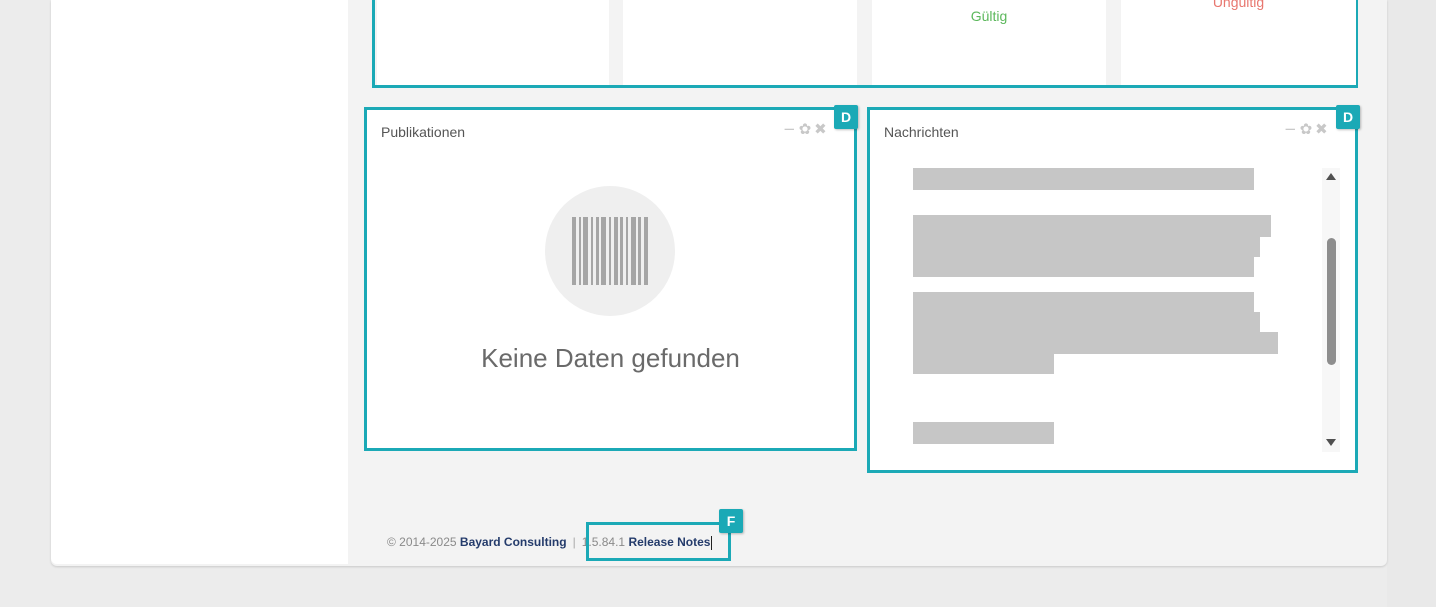  What do you see at coordinates (865, 44) in the screenshot?
I see `validity-card-row: Gültig Ungültig` at bounding box center [865, 44].